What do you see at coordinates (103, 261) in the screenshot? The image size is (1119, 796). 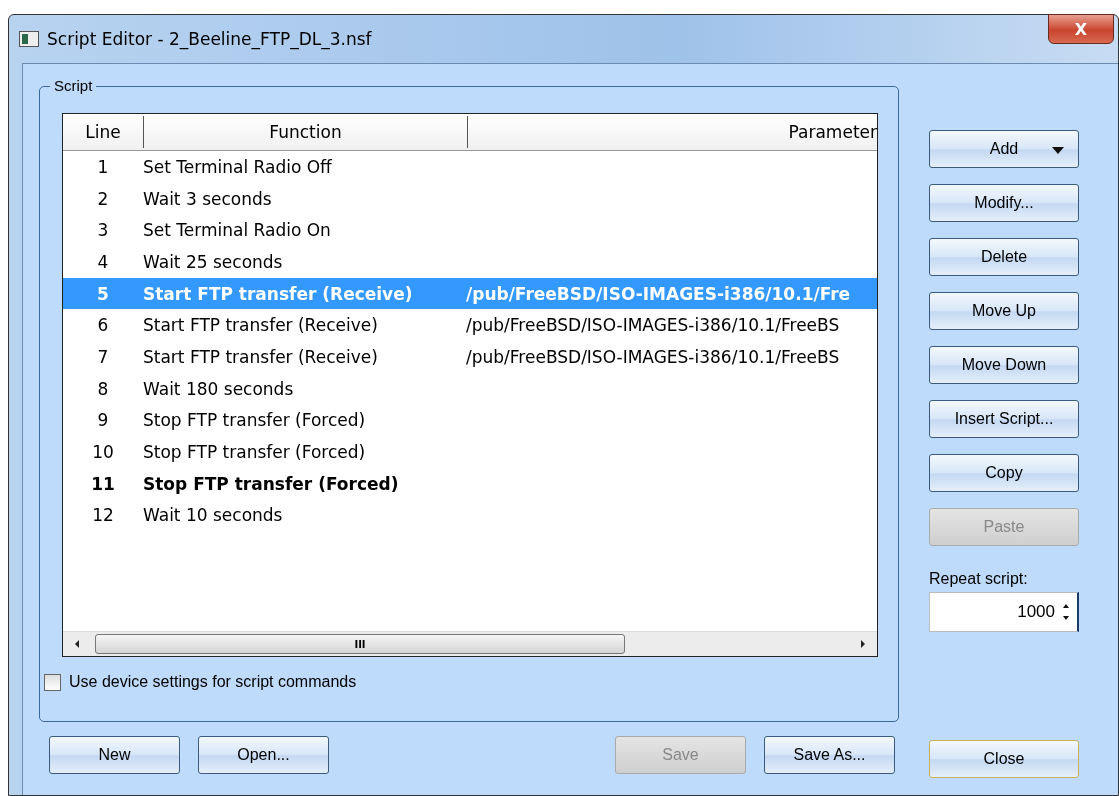 I see `table-cell-text: 4` at bounding box center [103, 261].